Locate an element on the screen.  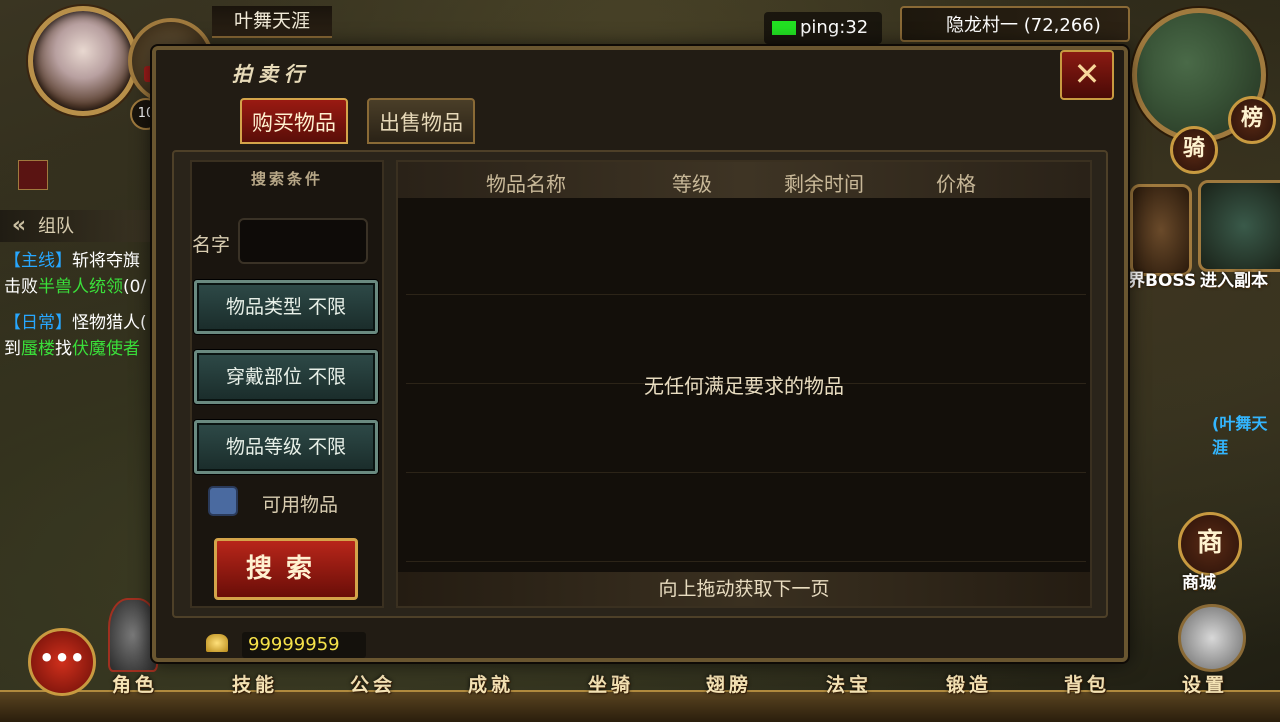
quest-text: 找 is located at coordinates (63, 349).